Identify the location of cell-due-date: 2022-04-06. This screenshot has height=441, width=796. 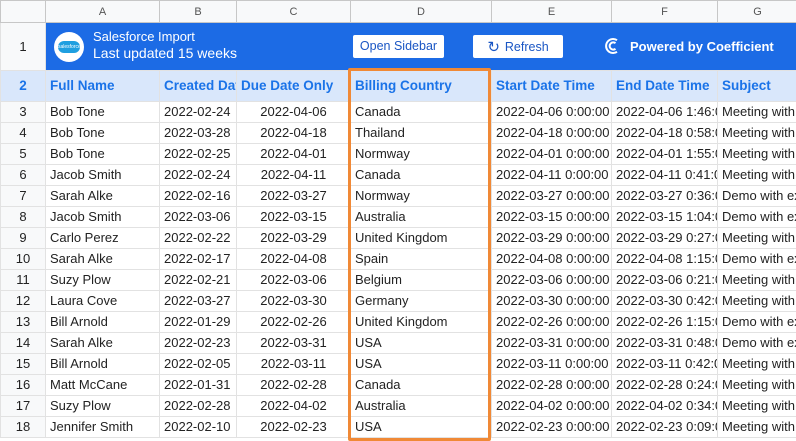
(294, 112).